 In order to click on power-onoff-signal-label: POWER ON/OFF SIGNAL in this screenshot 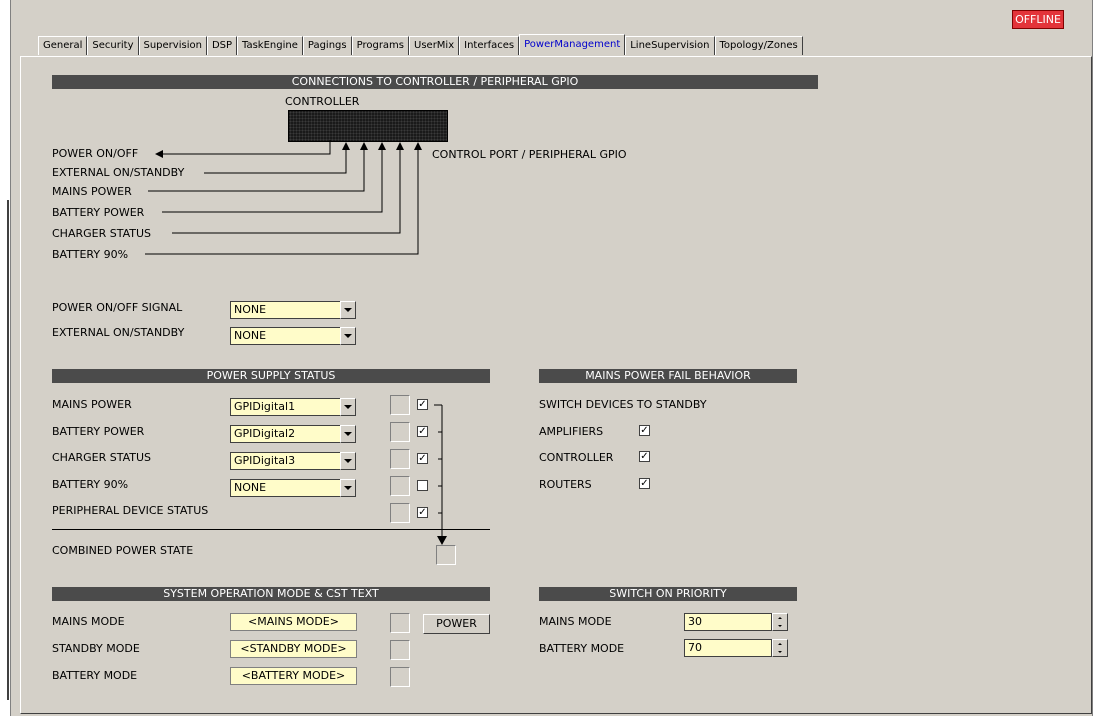, I will do `click(117, 307)`.